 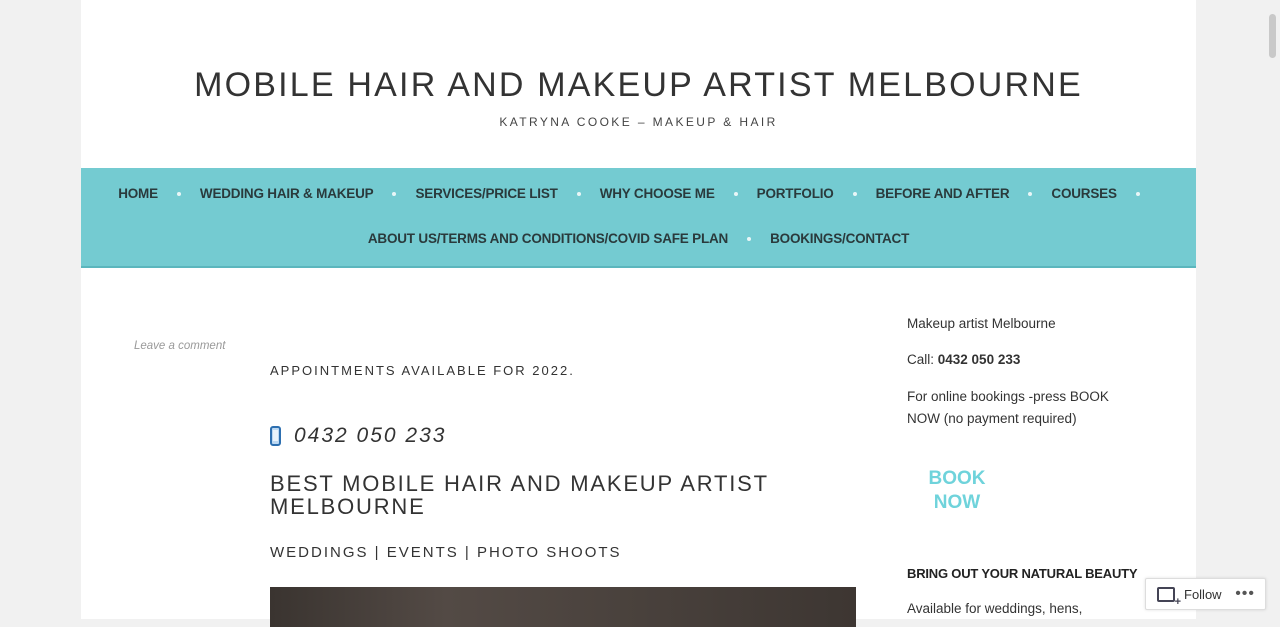 What do you see at coordinates (957, 491) in the screenshot?
I see `book-now-button: BOOK NOW` at bounding box center [957, 491].